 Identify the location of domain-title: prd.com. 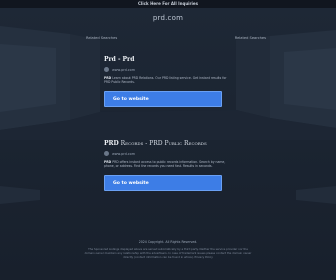
(168, 18).